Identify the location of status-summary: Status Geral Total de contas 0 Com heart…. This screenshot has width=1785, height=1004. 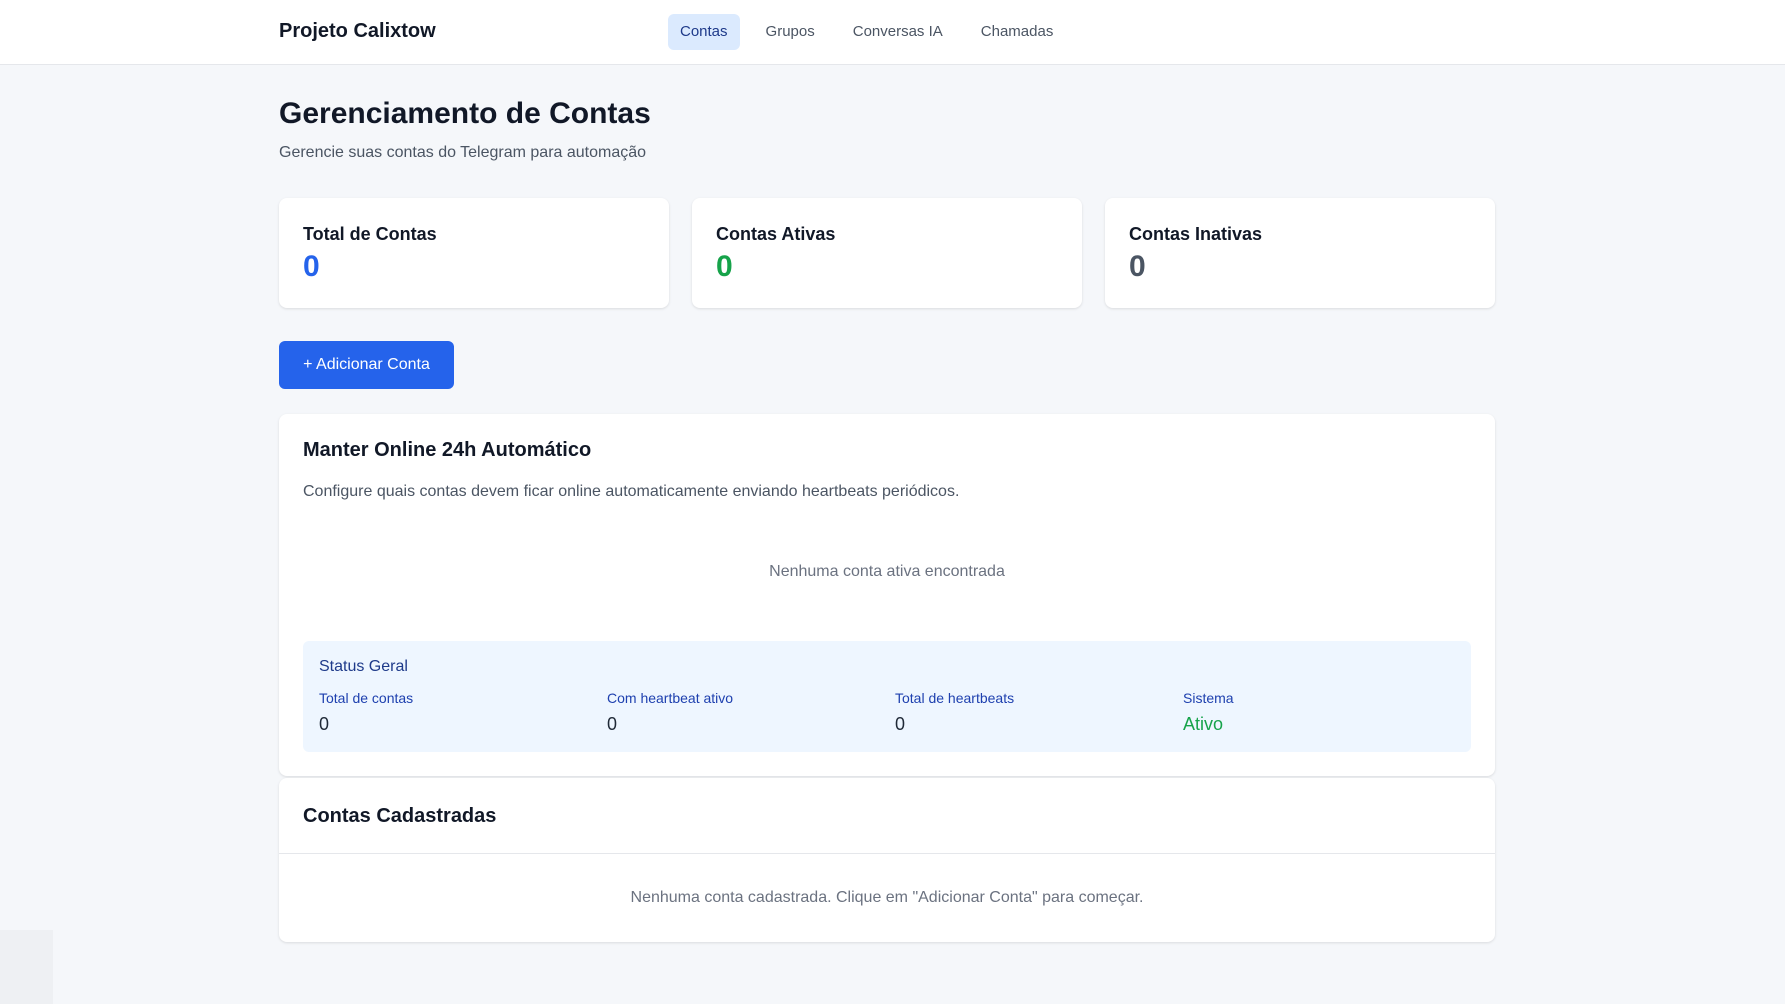
(887, 696).